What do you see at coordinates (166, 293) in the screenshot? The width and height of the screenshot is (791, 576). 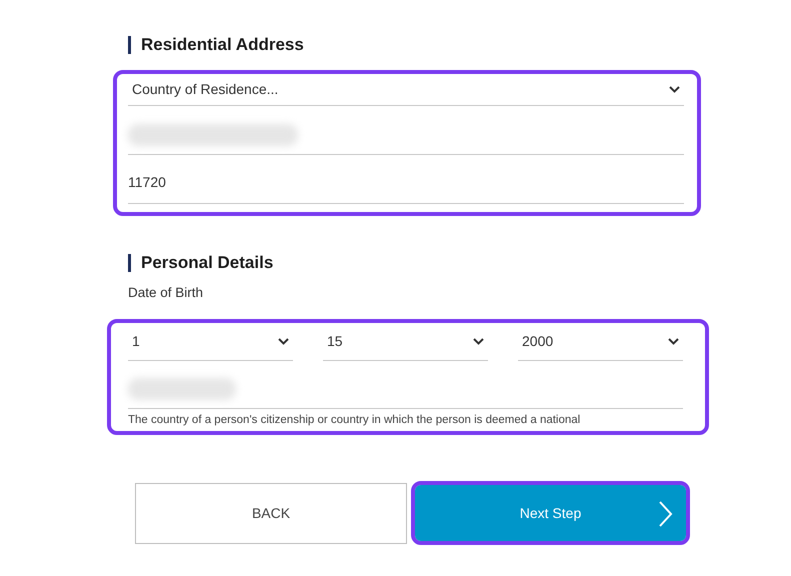 I see `field-label: Date of Birth` at bounding box center [166, 293].